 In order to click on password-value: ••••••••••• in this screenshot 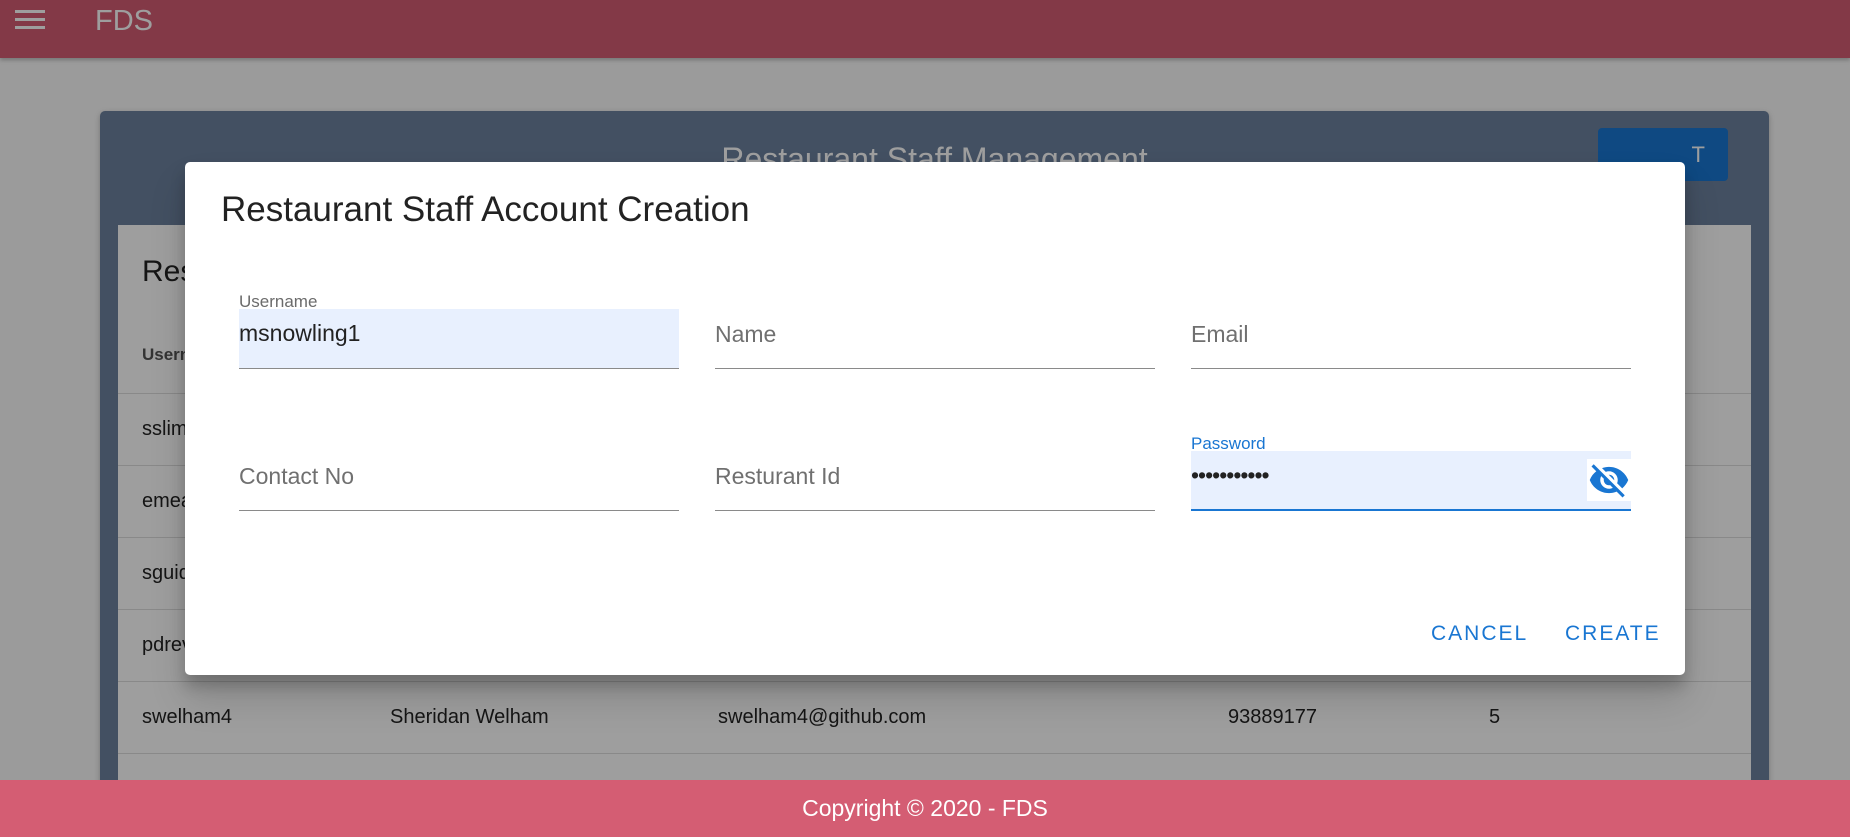, I will do `click(1230, 475)`.